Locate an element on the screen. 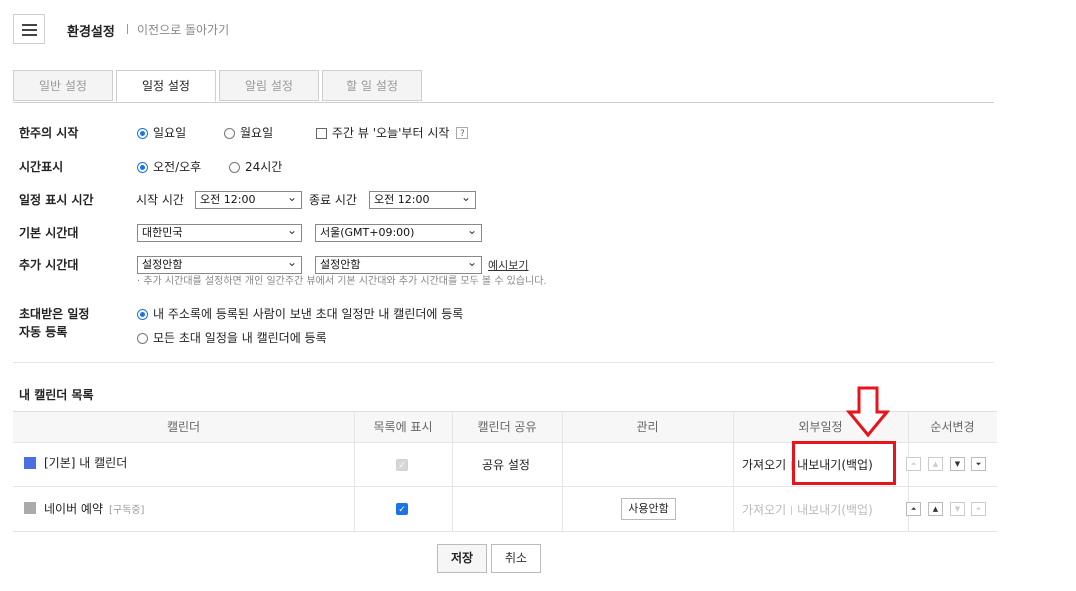 The image size is (1076, 591). base-zone-select: 서울(GMT+09:00) is located at coordinates (398, 232).